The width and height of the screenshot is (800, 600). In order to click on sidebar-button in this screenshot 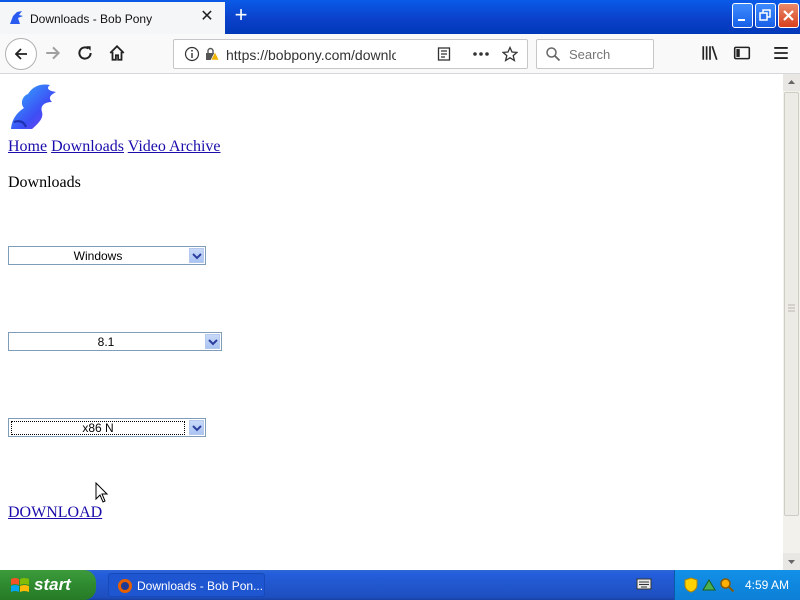, I will do `click(743, 54)`.